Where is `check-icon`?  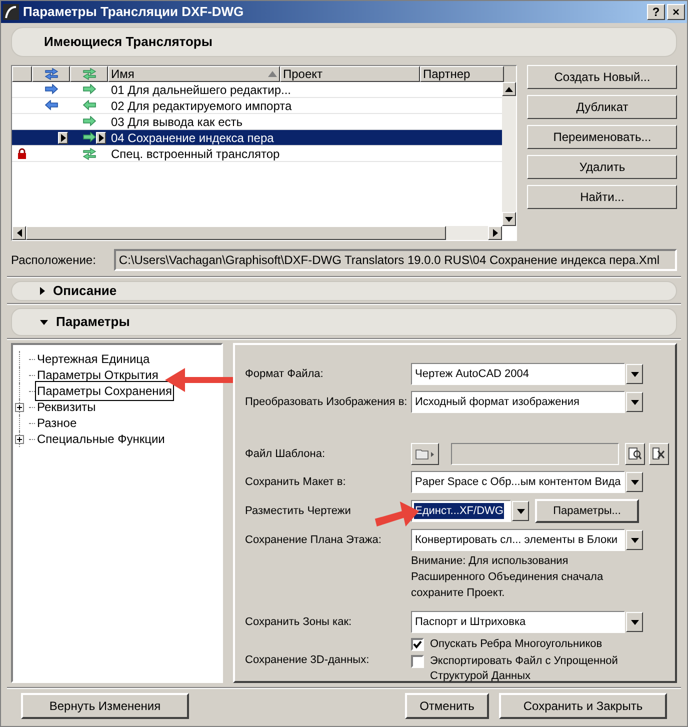
check-icon is located at coordinates (417, 644).